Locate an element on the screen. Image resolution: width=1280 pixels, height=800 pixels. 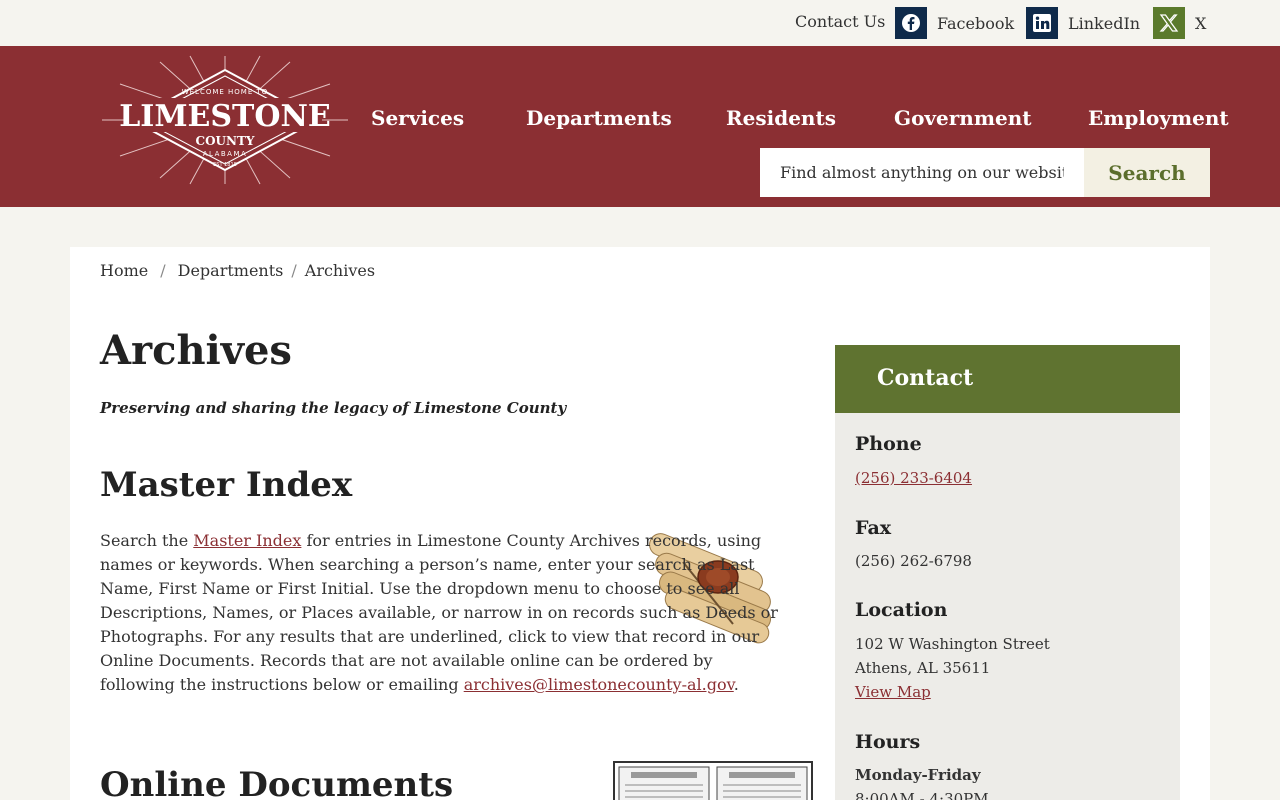
paragraph-text: Search the is located at coordinates (147, 540).